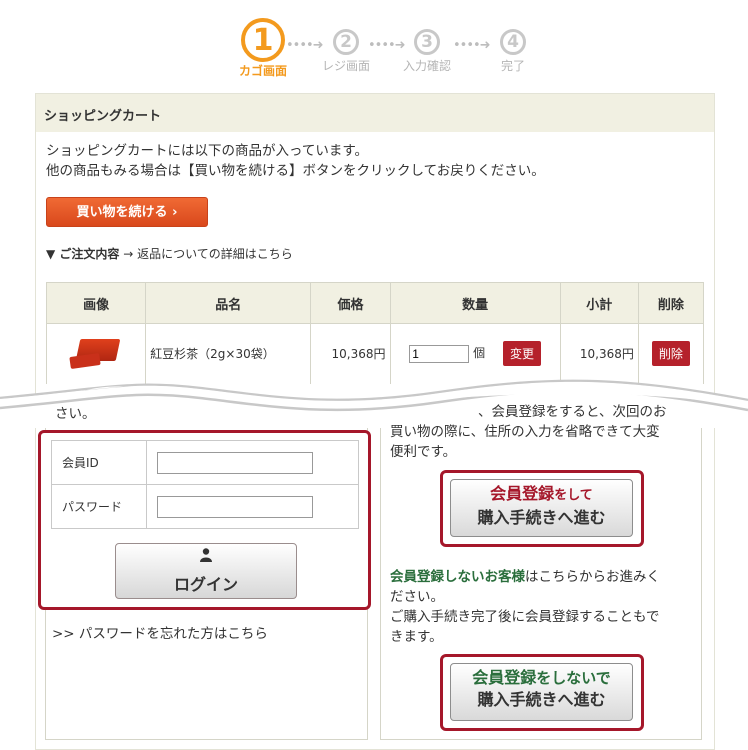 Image resolution: width=748 pixels, height=750 pixels. I want to click on product-subtotal: 10,368円, so click(599, 353).